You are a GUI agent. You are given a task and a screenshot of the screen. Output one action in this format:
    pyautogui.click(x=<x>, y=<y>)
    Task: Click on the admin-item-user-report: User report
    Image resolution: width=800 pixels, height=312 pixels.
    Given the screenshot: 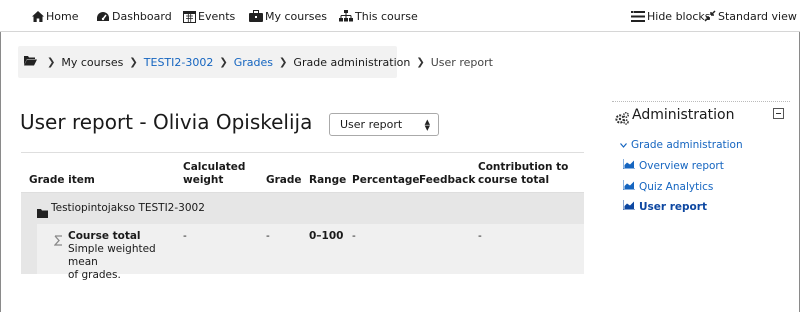 What is the action you would take?
    pyautogui.click(x=664, y=206)
    